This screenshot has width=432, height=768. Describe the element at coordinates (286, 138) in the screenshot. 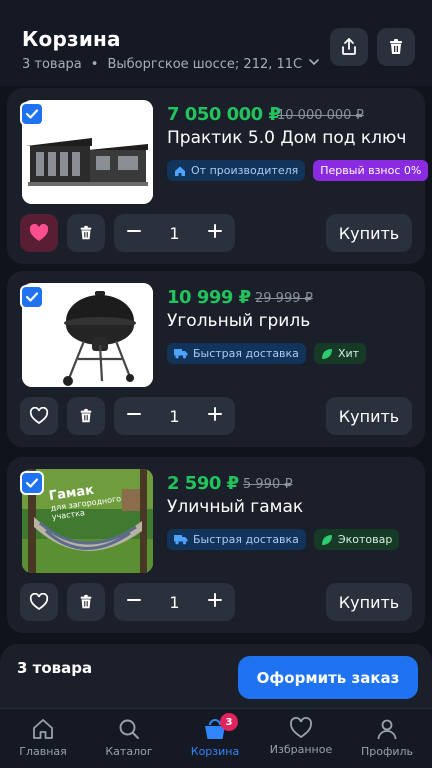

I see `item-name: Практик 5.0 Дом под ключ` at that location.